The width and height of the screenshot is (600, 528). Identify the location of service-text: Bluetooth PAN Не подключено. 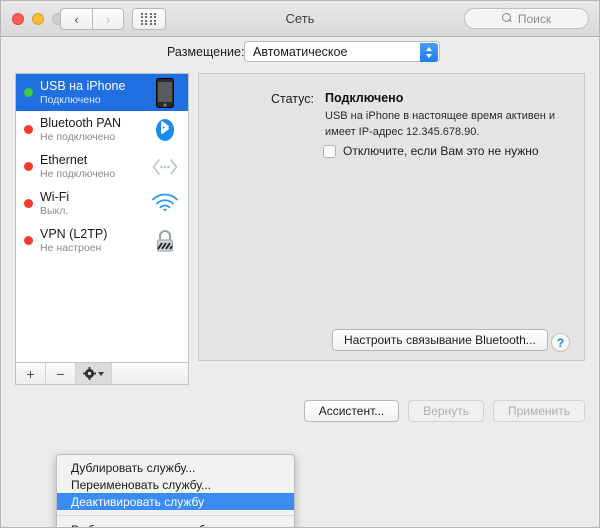
(94, 129).